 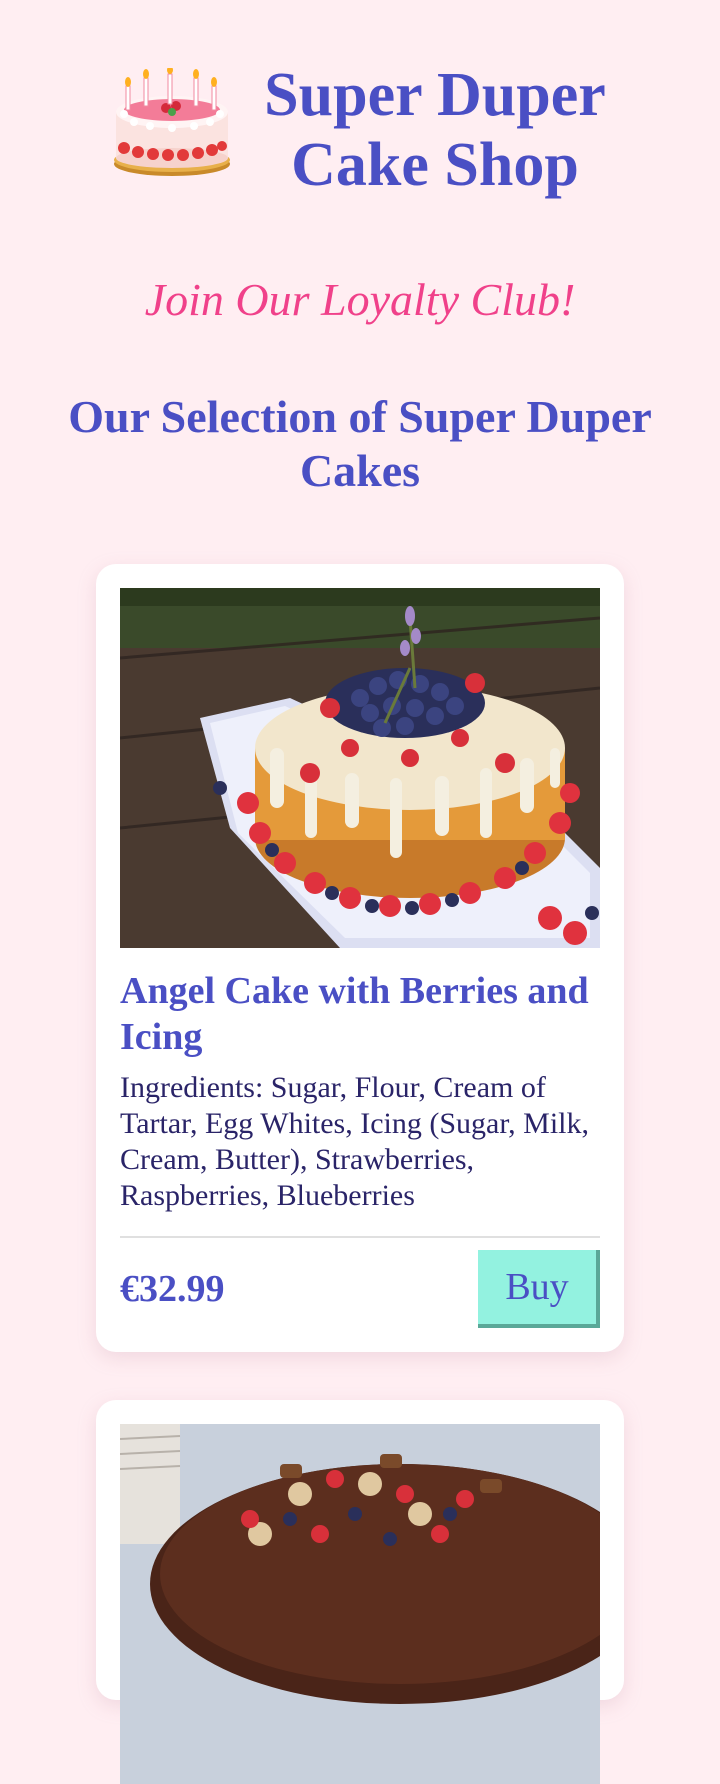 I want to click on buy-button: Buy, so click(x=539, y=1289).